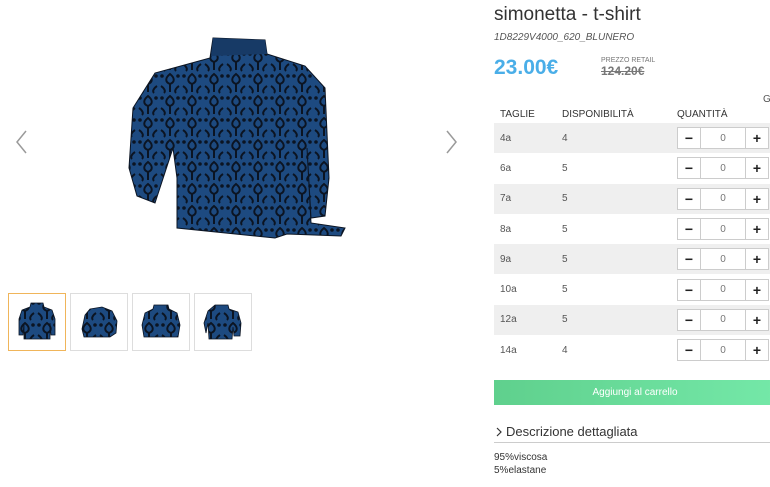 Image resolution: width=770 pixels, height=487 pixels. I want to click on product-price: 23.00€, so click(526, 67).